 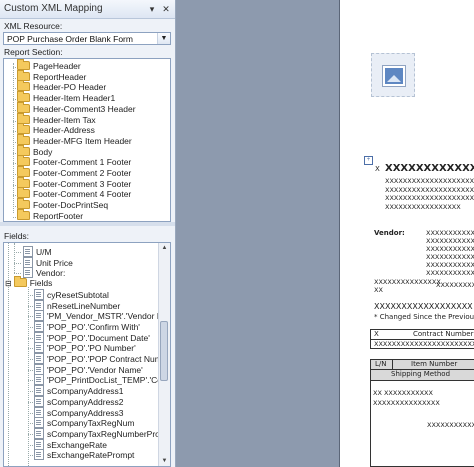 What do you see at coordinates (82, 162) in the screenshot?
I see `report-section-label: Footer-Comment 1 Footer` at bounding box center [82, 162].